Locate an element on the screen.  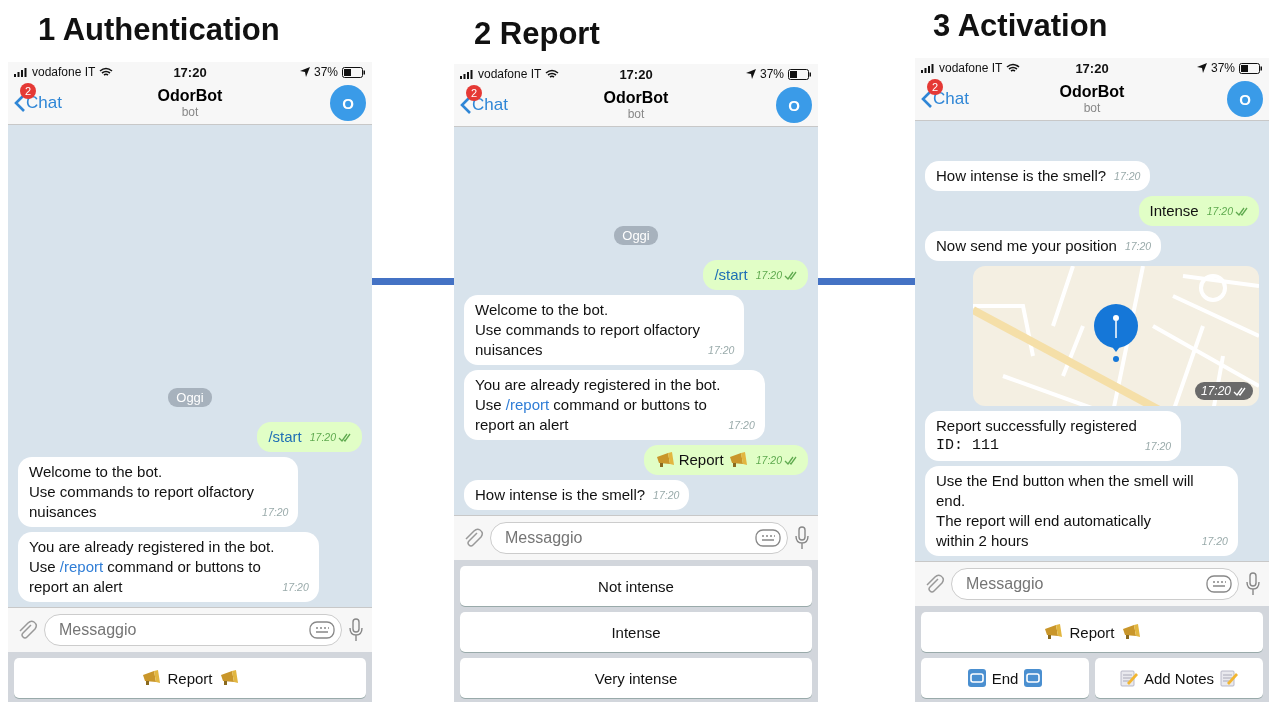
message-text: Report successfully registered is located at coordinates (1036, 426).